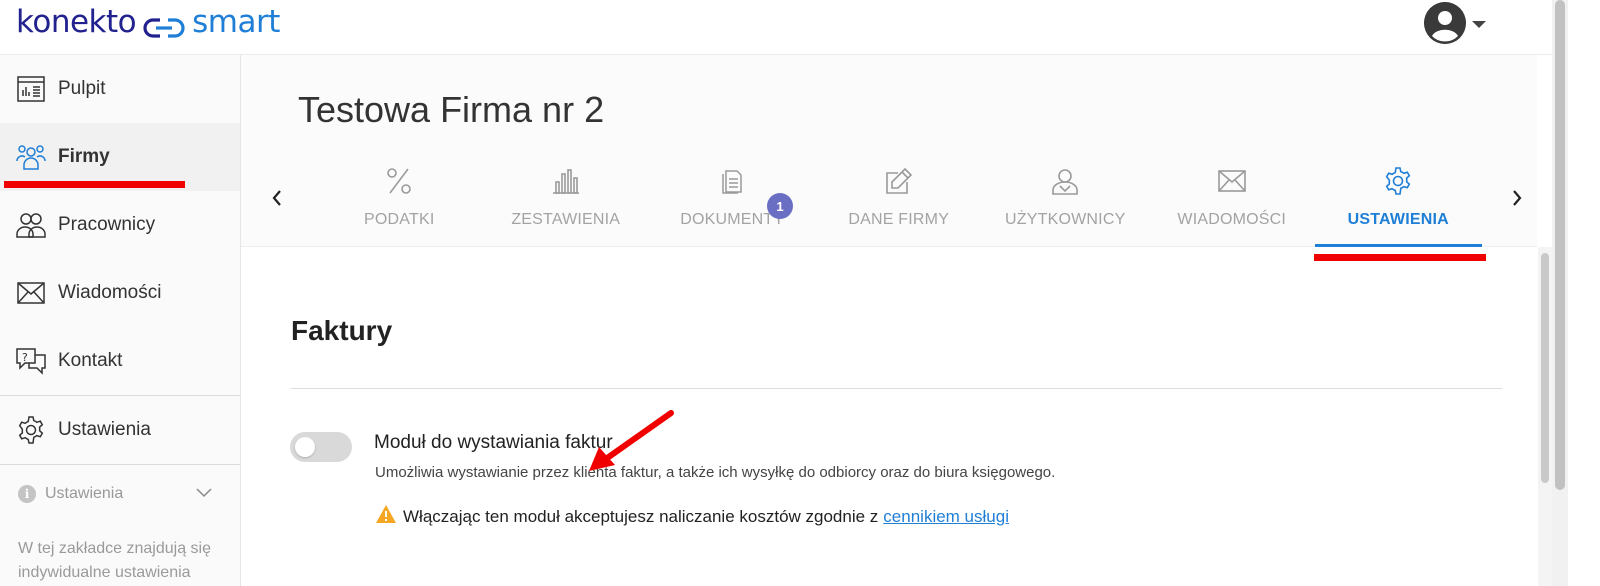 Image resolution: width=1600 pixels, height=586 pixels. Describe the element at coordinates (1398, 203) in the screenshot. I see `tab-ustawienia: USTAWIENIA` at that location.